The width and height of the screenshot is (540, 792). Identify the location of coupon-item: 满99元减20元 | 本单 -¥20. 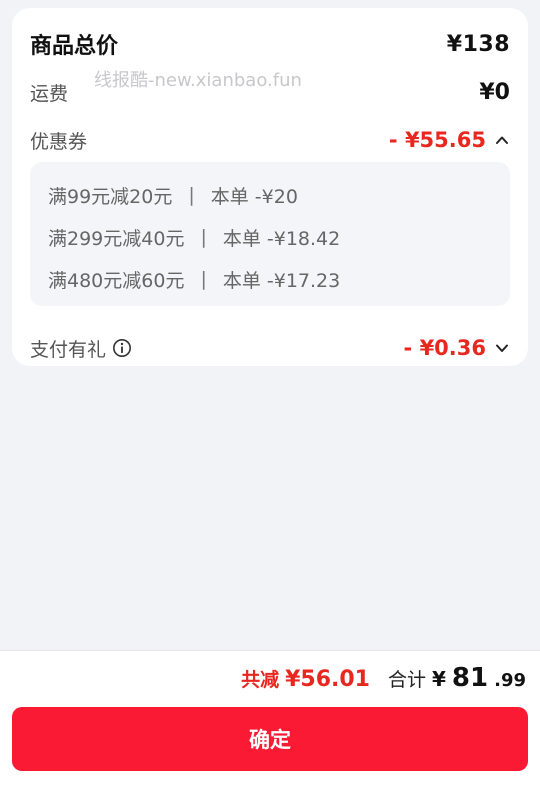
(270, 195).